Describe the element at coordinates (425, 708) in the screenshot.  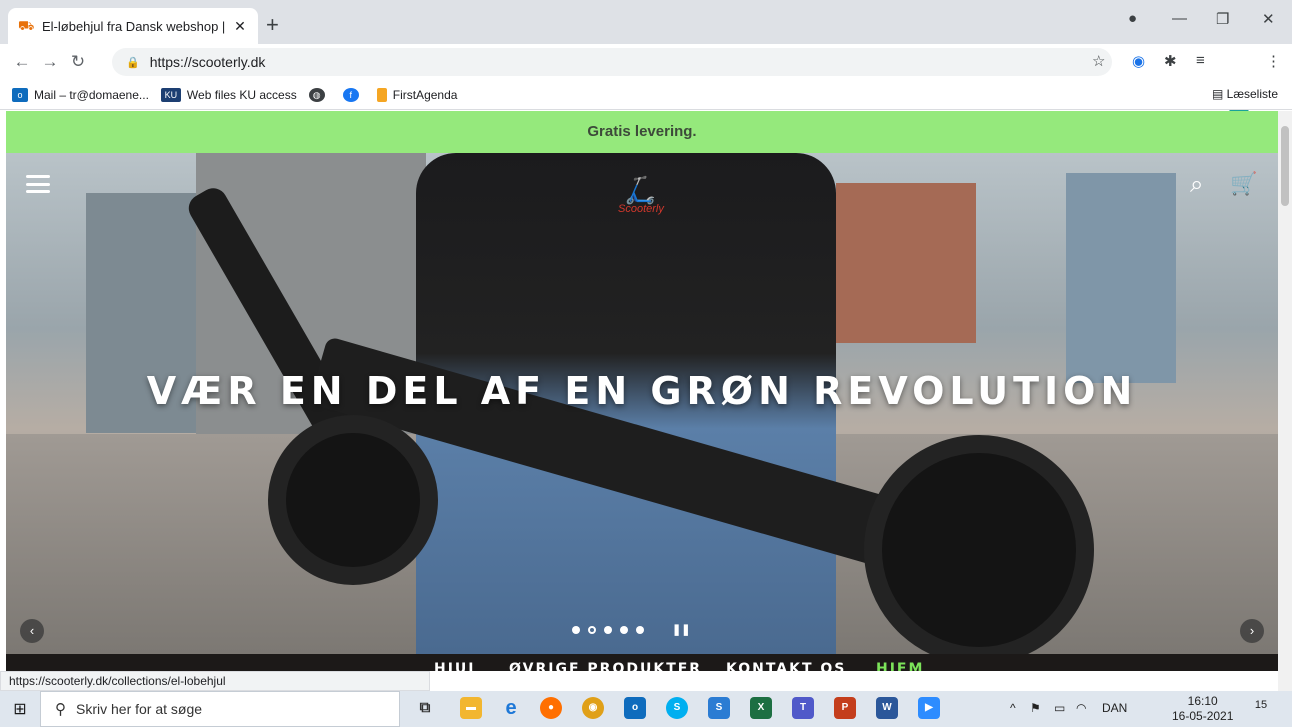
I see `task-view-icon: ⧉` at that location.